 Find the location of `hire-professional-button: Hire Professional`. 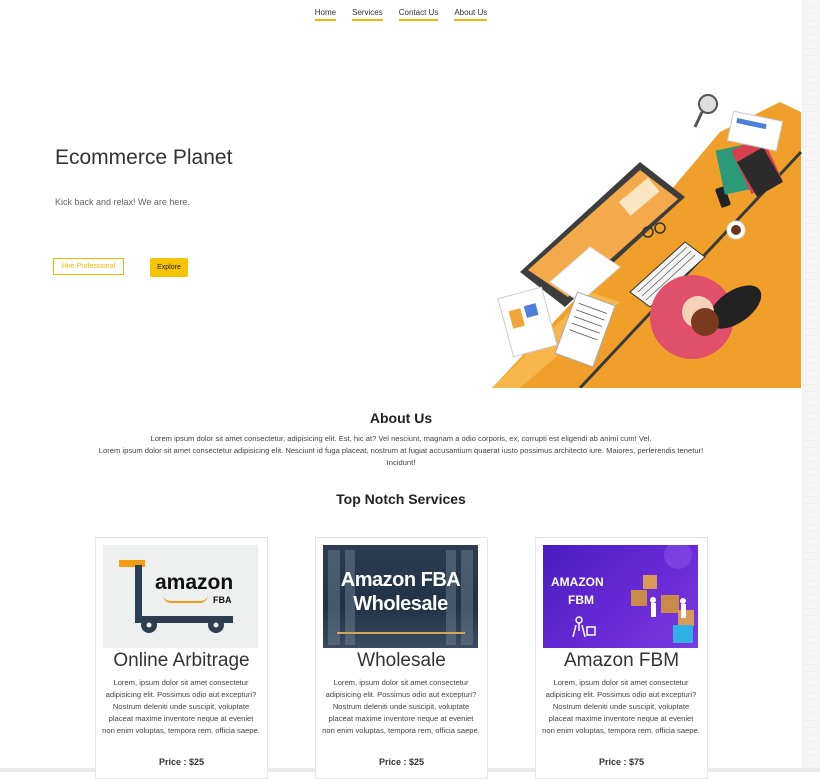

hire-professional-button: Hire Professional is located at coordinates (88, 266).